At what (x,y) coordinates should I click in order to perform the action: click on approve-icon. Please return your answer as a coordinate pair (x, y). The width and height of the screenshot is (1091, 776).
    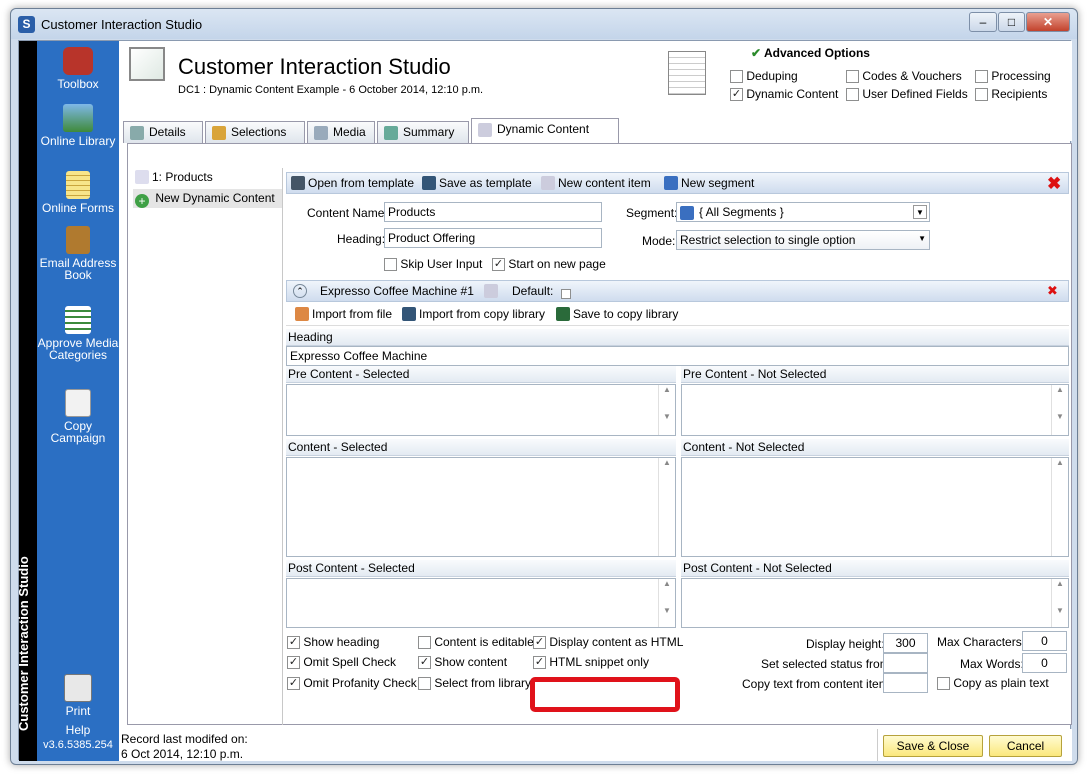
    Looking at the image, I should click on (78, 320).